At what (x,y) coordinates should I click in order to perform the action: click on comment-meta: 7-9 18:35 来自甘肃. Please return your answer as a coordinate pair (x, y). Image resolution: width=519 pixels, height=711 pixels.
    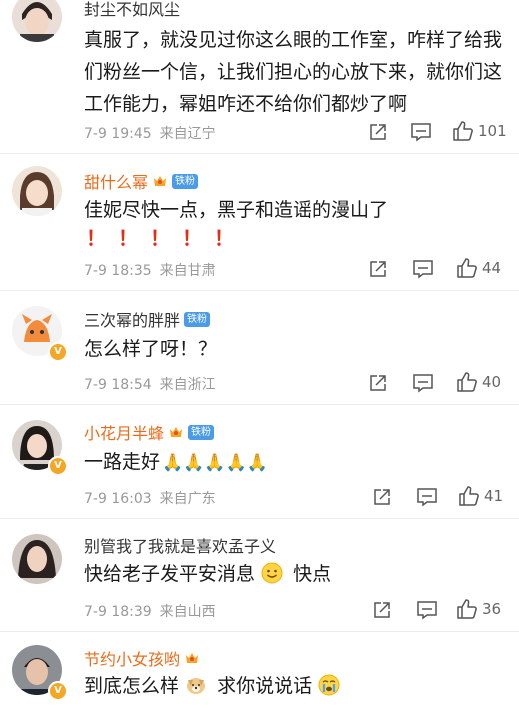
    Looking at the image, I should click on (150, 270).